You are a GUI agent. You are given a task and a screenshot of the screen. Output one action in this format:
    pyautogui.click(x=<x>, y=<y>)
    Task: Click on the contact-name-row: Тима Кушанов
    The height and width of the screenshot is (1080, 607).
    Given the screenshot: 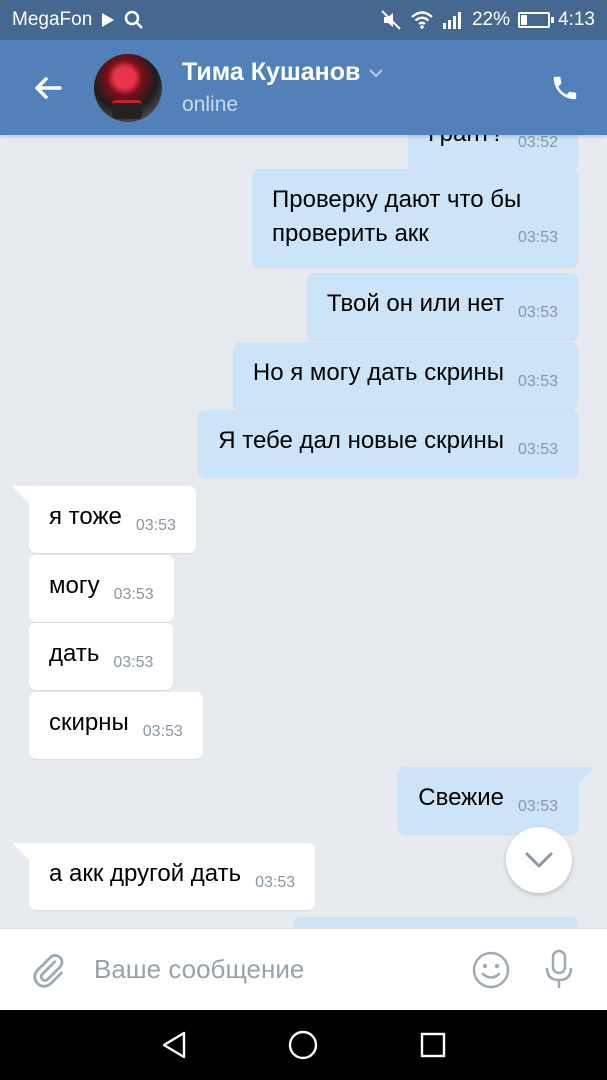 What is the action you would take?
    pyautogui.click(x=359, y=72)
    